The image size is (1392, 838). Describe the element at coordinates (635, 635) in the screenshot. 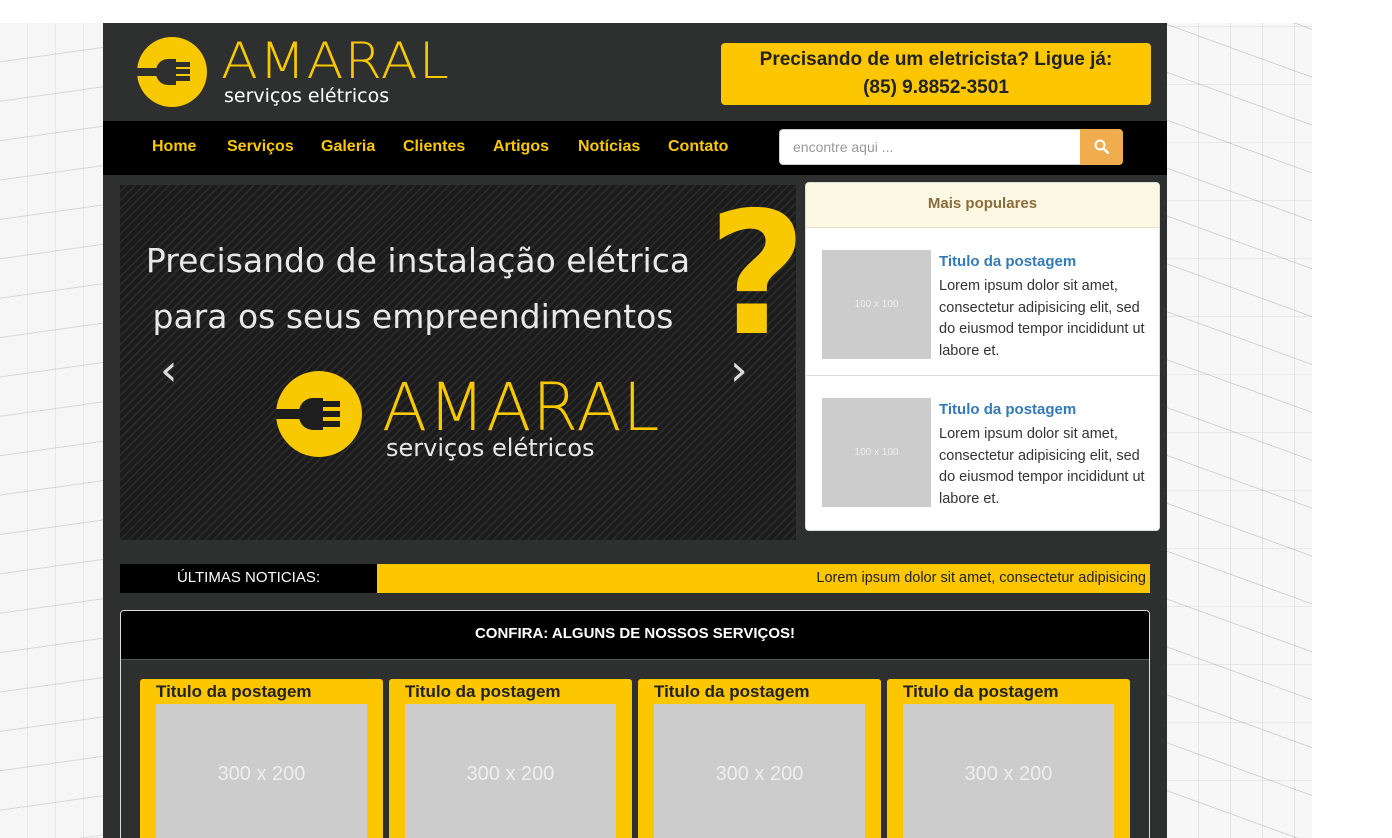

I see `services-heading: CONFIRA: ALGUNS DE NOSSOS SERVIÇOS!` at that location.